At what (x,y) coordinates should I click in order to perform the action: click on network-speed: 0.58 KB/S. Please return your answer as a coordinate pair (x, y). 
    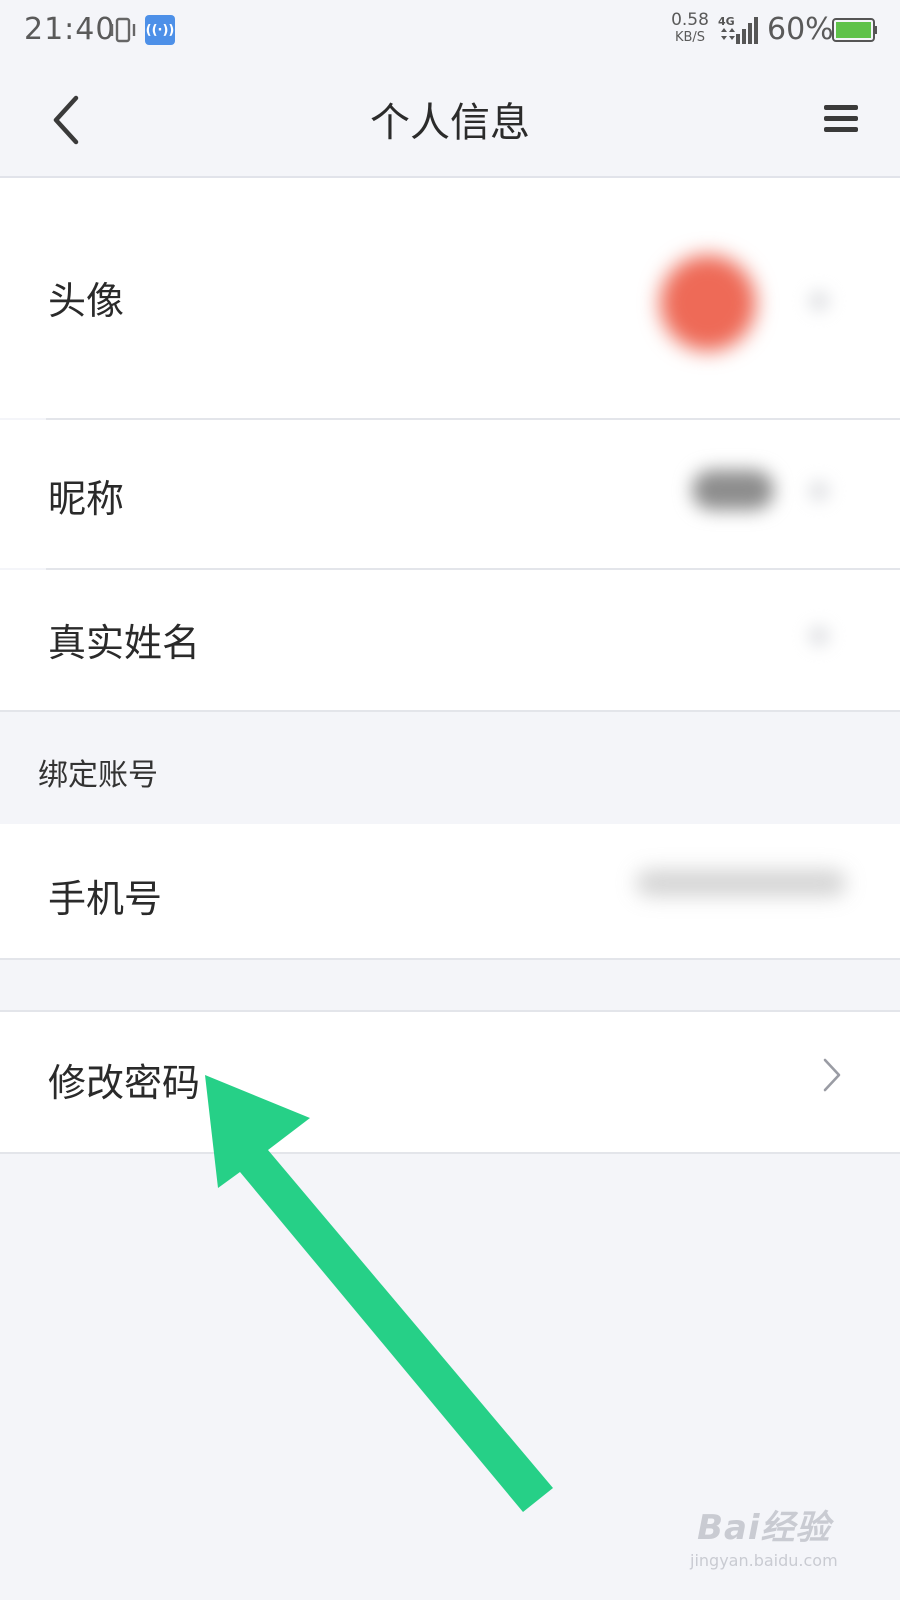
    Looking at the image, I should click on (690, 27).